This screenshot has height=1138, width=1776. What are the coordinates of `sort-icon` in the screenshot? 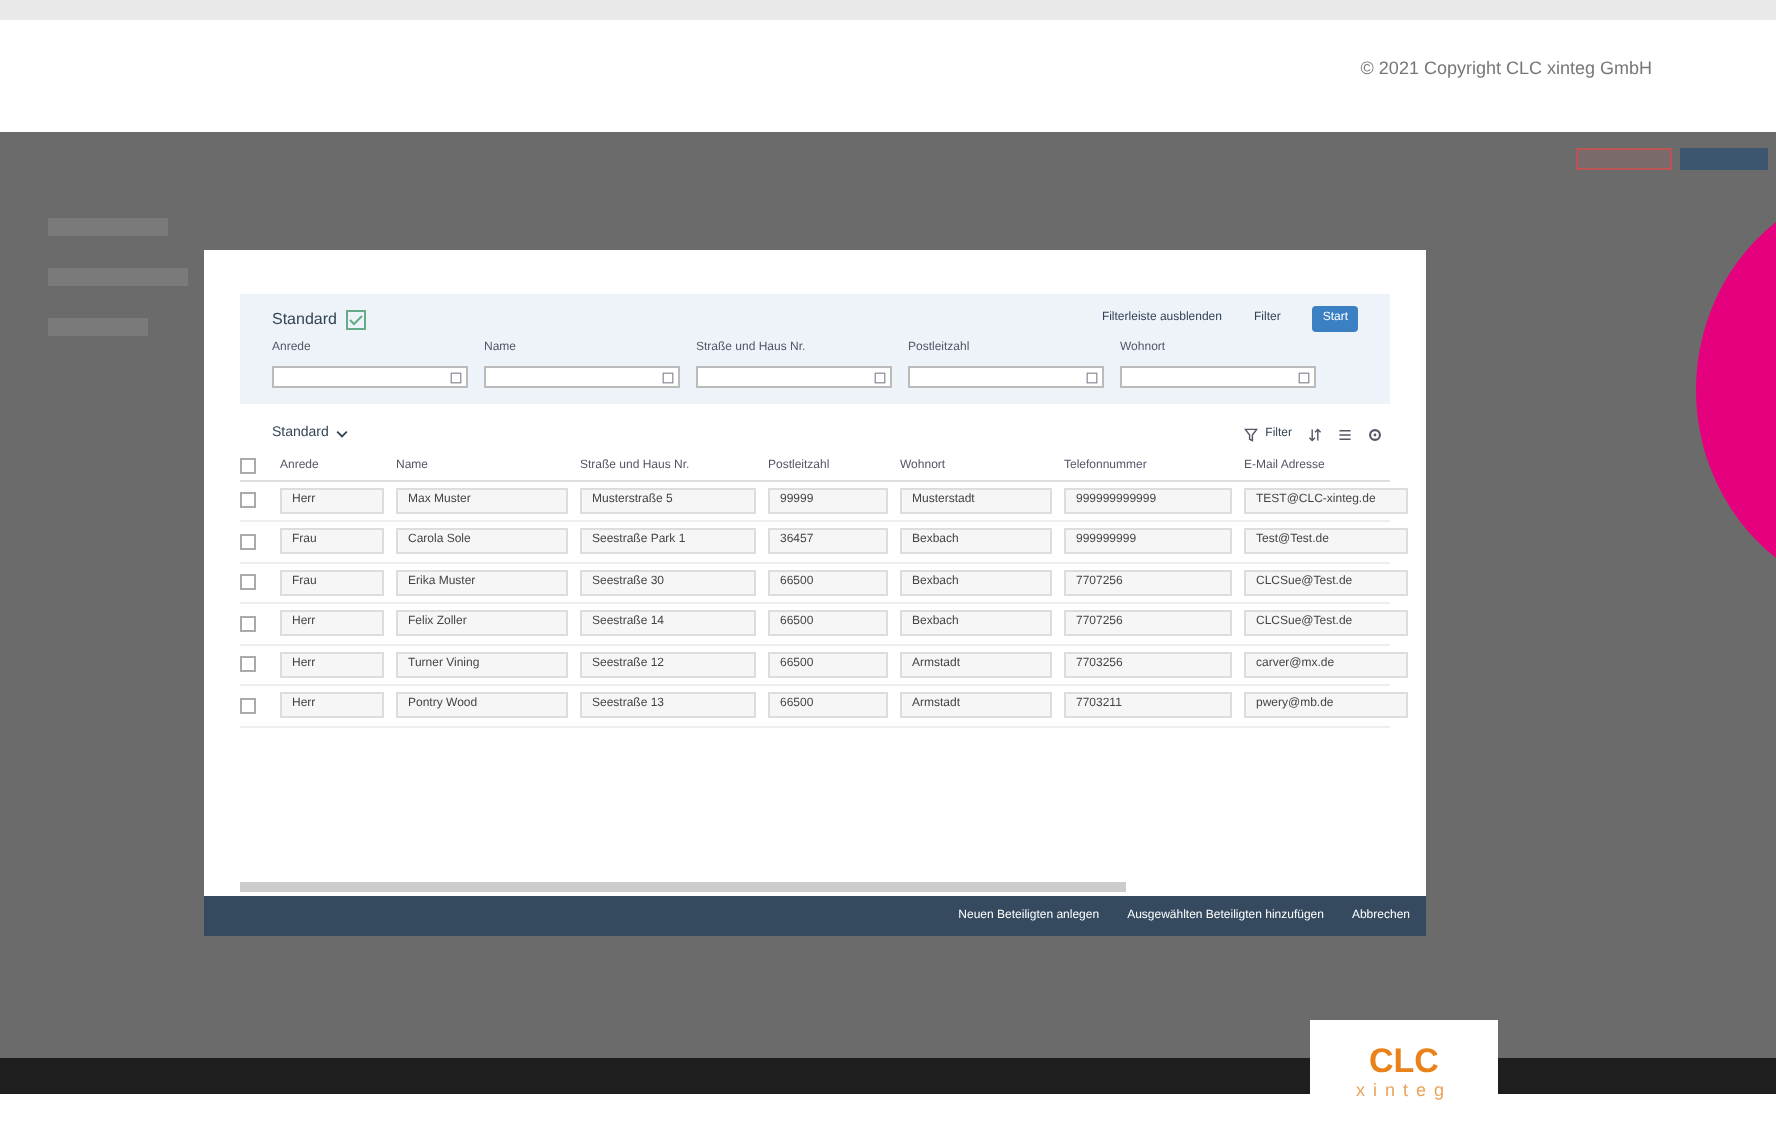 It's located at (1315, 434).